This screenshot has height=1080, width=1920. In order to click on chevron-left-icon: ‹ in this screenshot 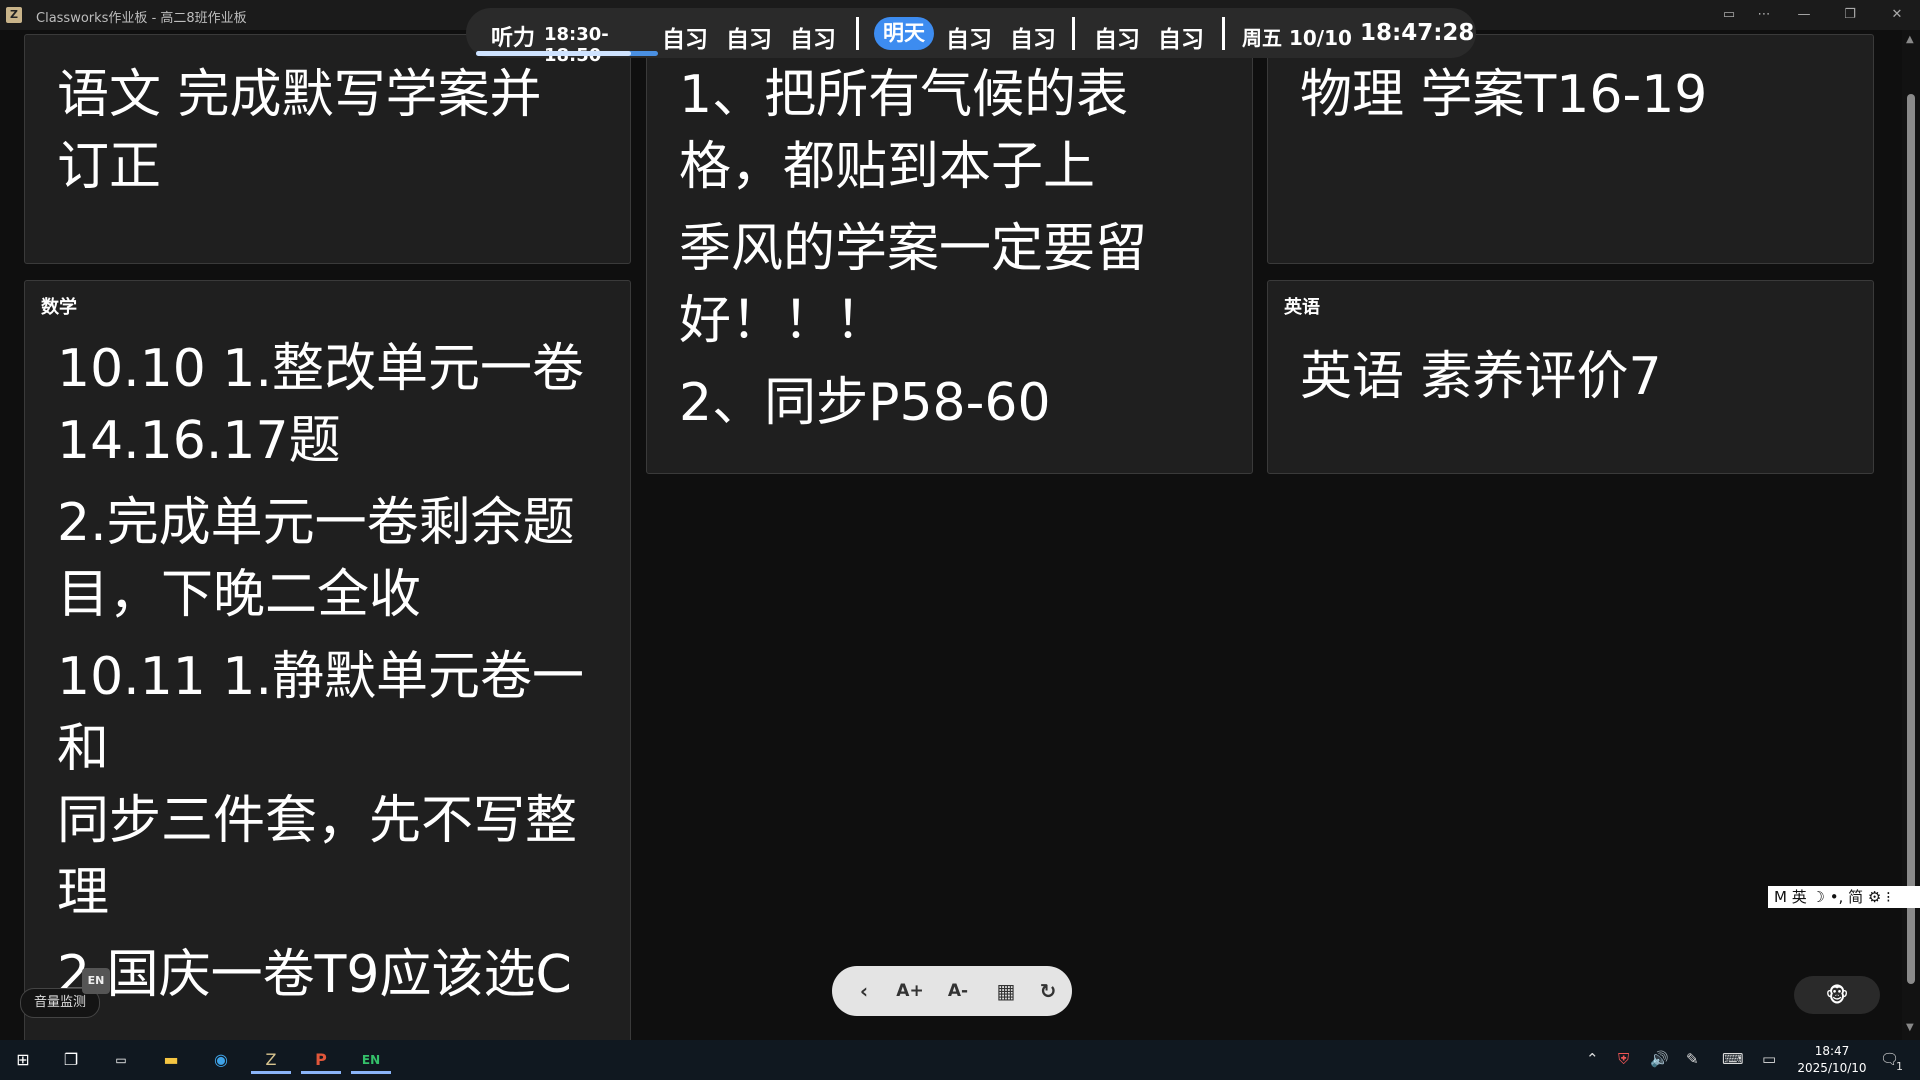, I will do `click(864, 991)`.